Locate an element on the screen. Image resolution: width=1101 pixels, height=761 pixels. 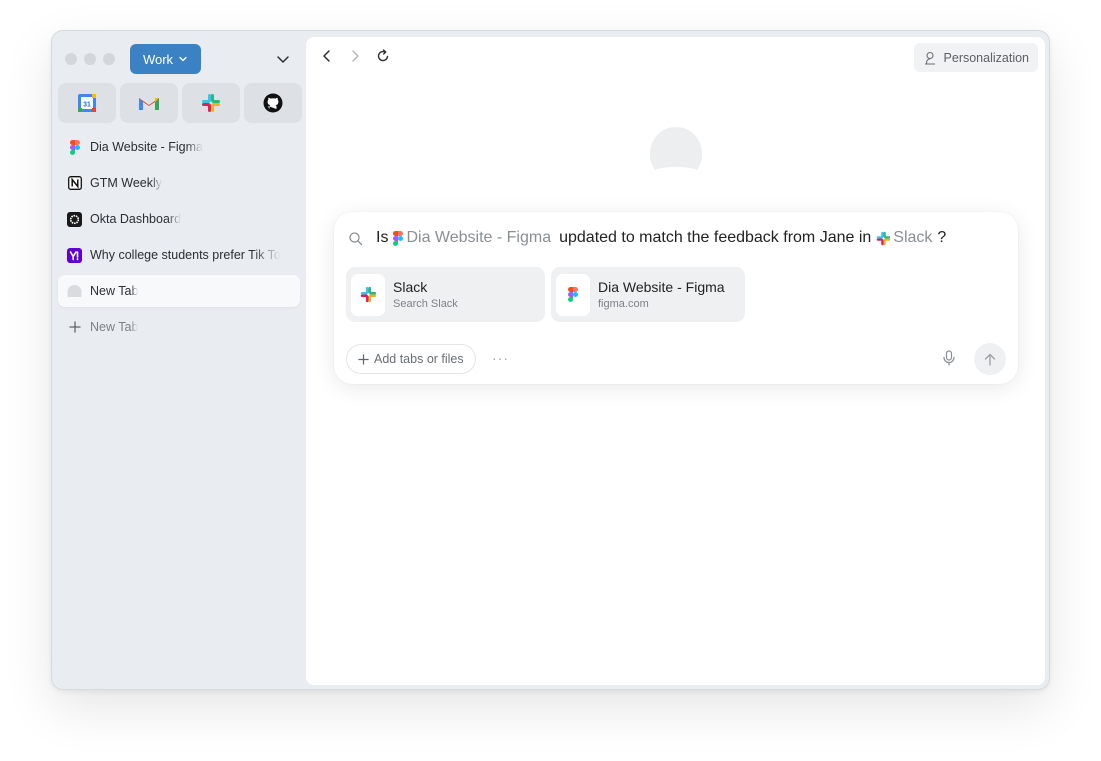
suggestion-subtitle: figma.com is located at coordinates (623, 304).